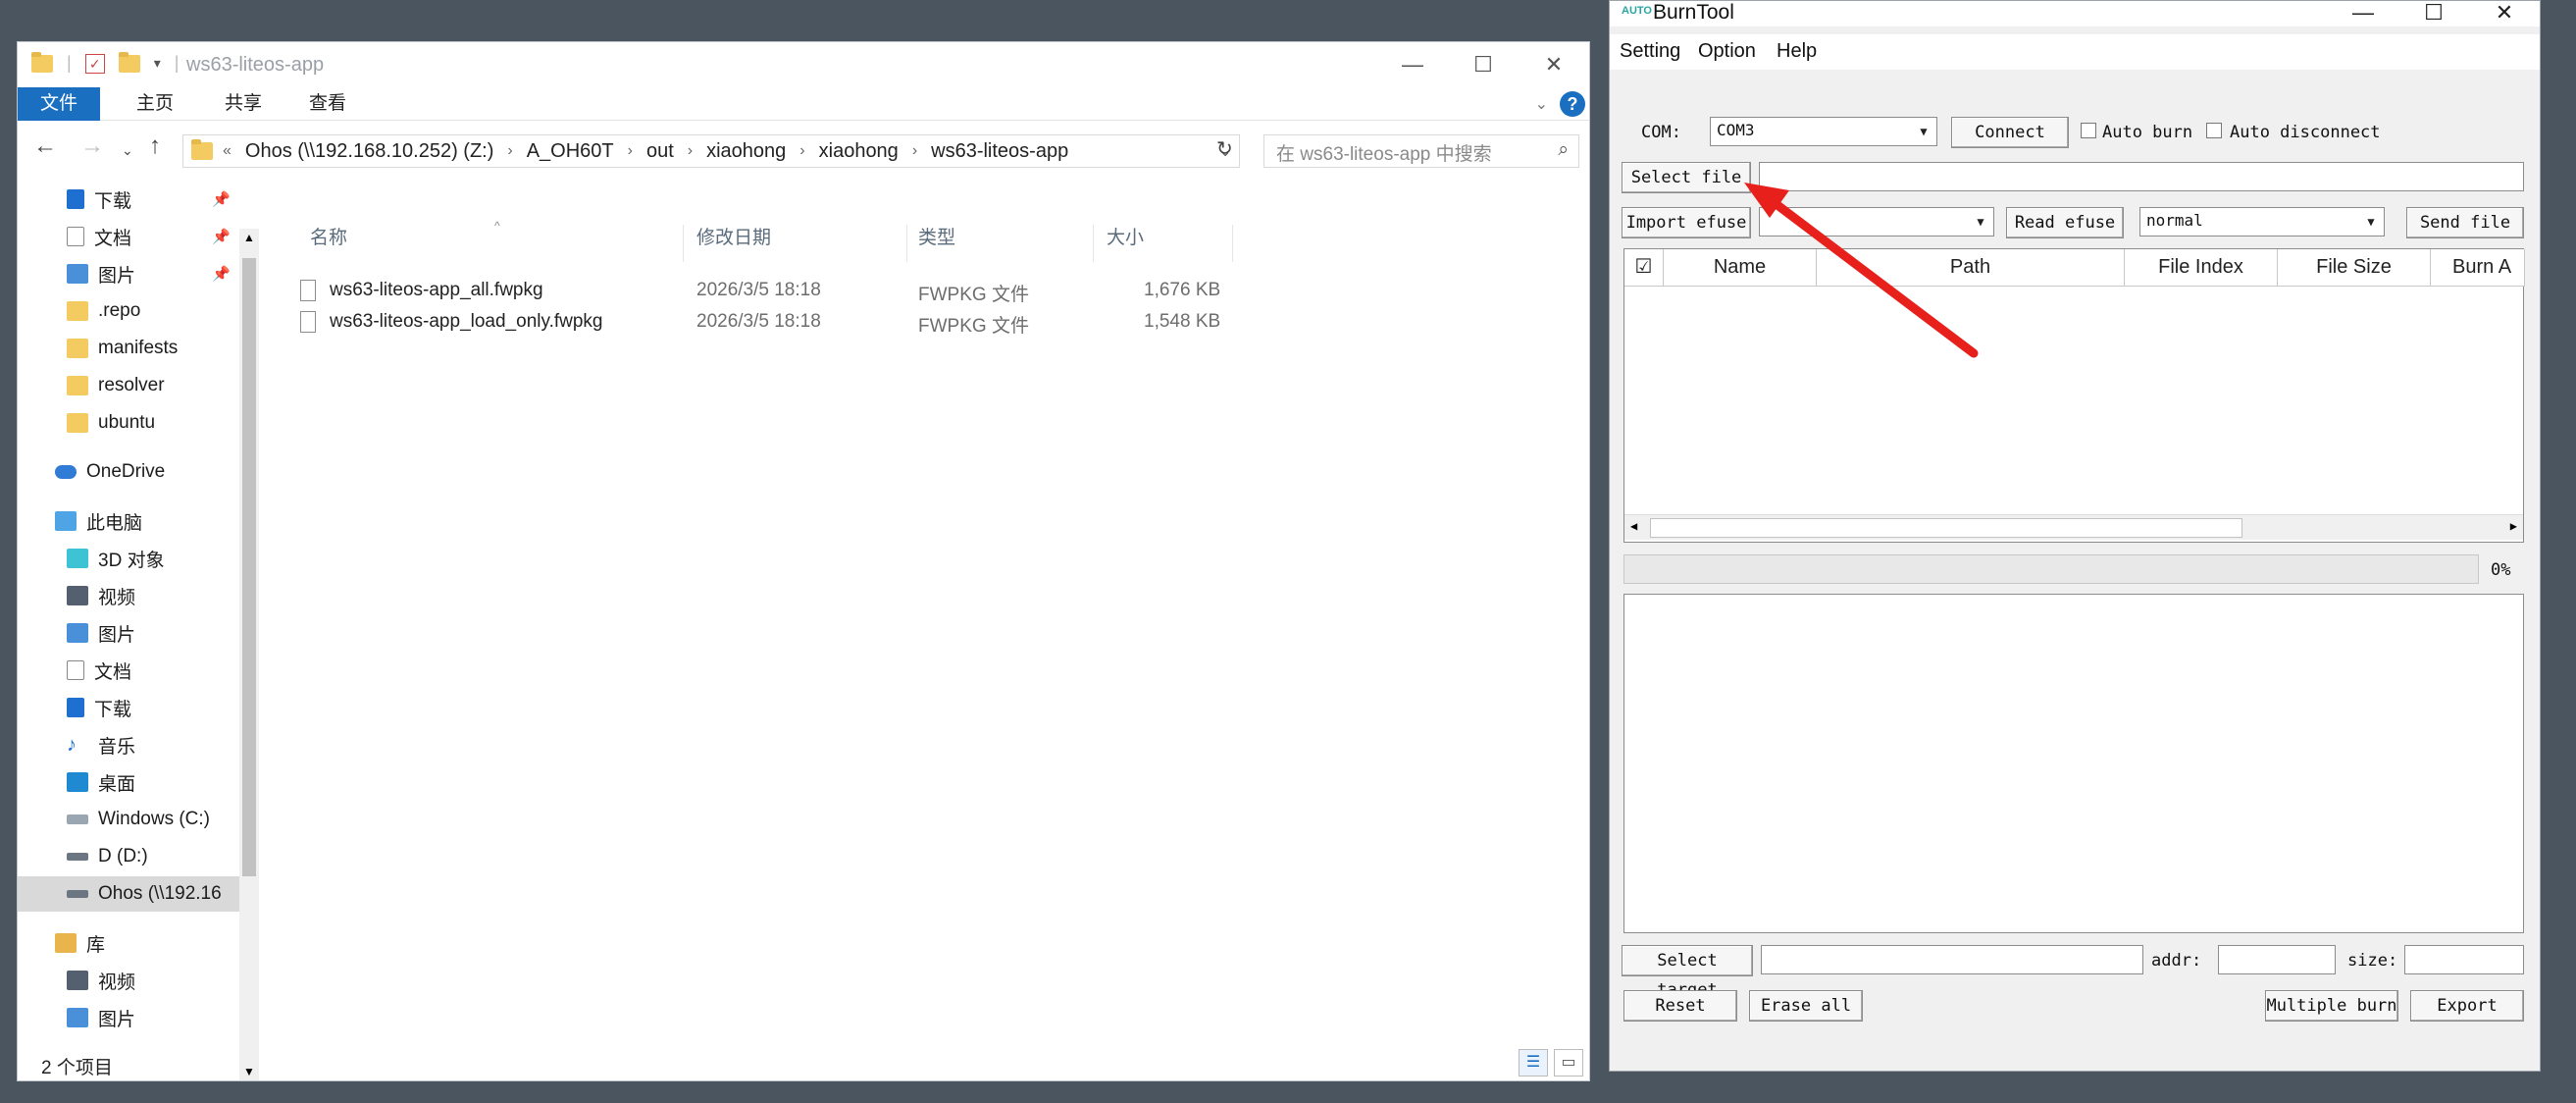 The height and width of the screenshot is (1103, 2576). What do you see at coordinates (243, 104) in the screenshot?
I see `tab-share: 共享` at bounding box center [243, 104].